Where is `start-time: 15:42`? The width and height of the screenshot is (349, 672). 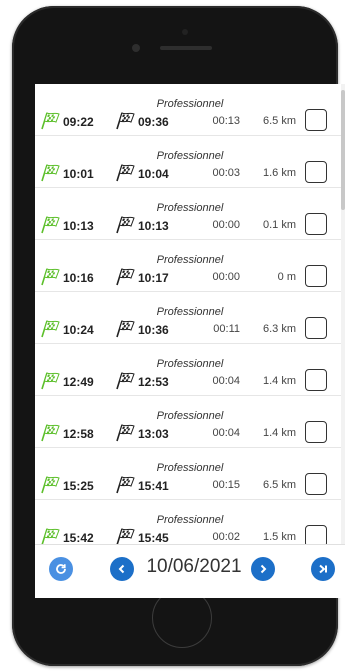 start-time: 15:42 is located at coordinates (78, 537).